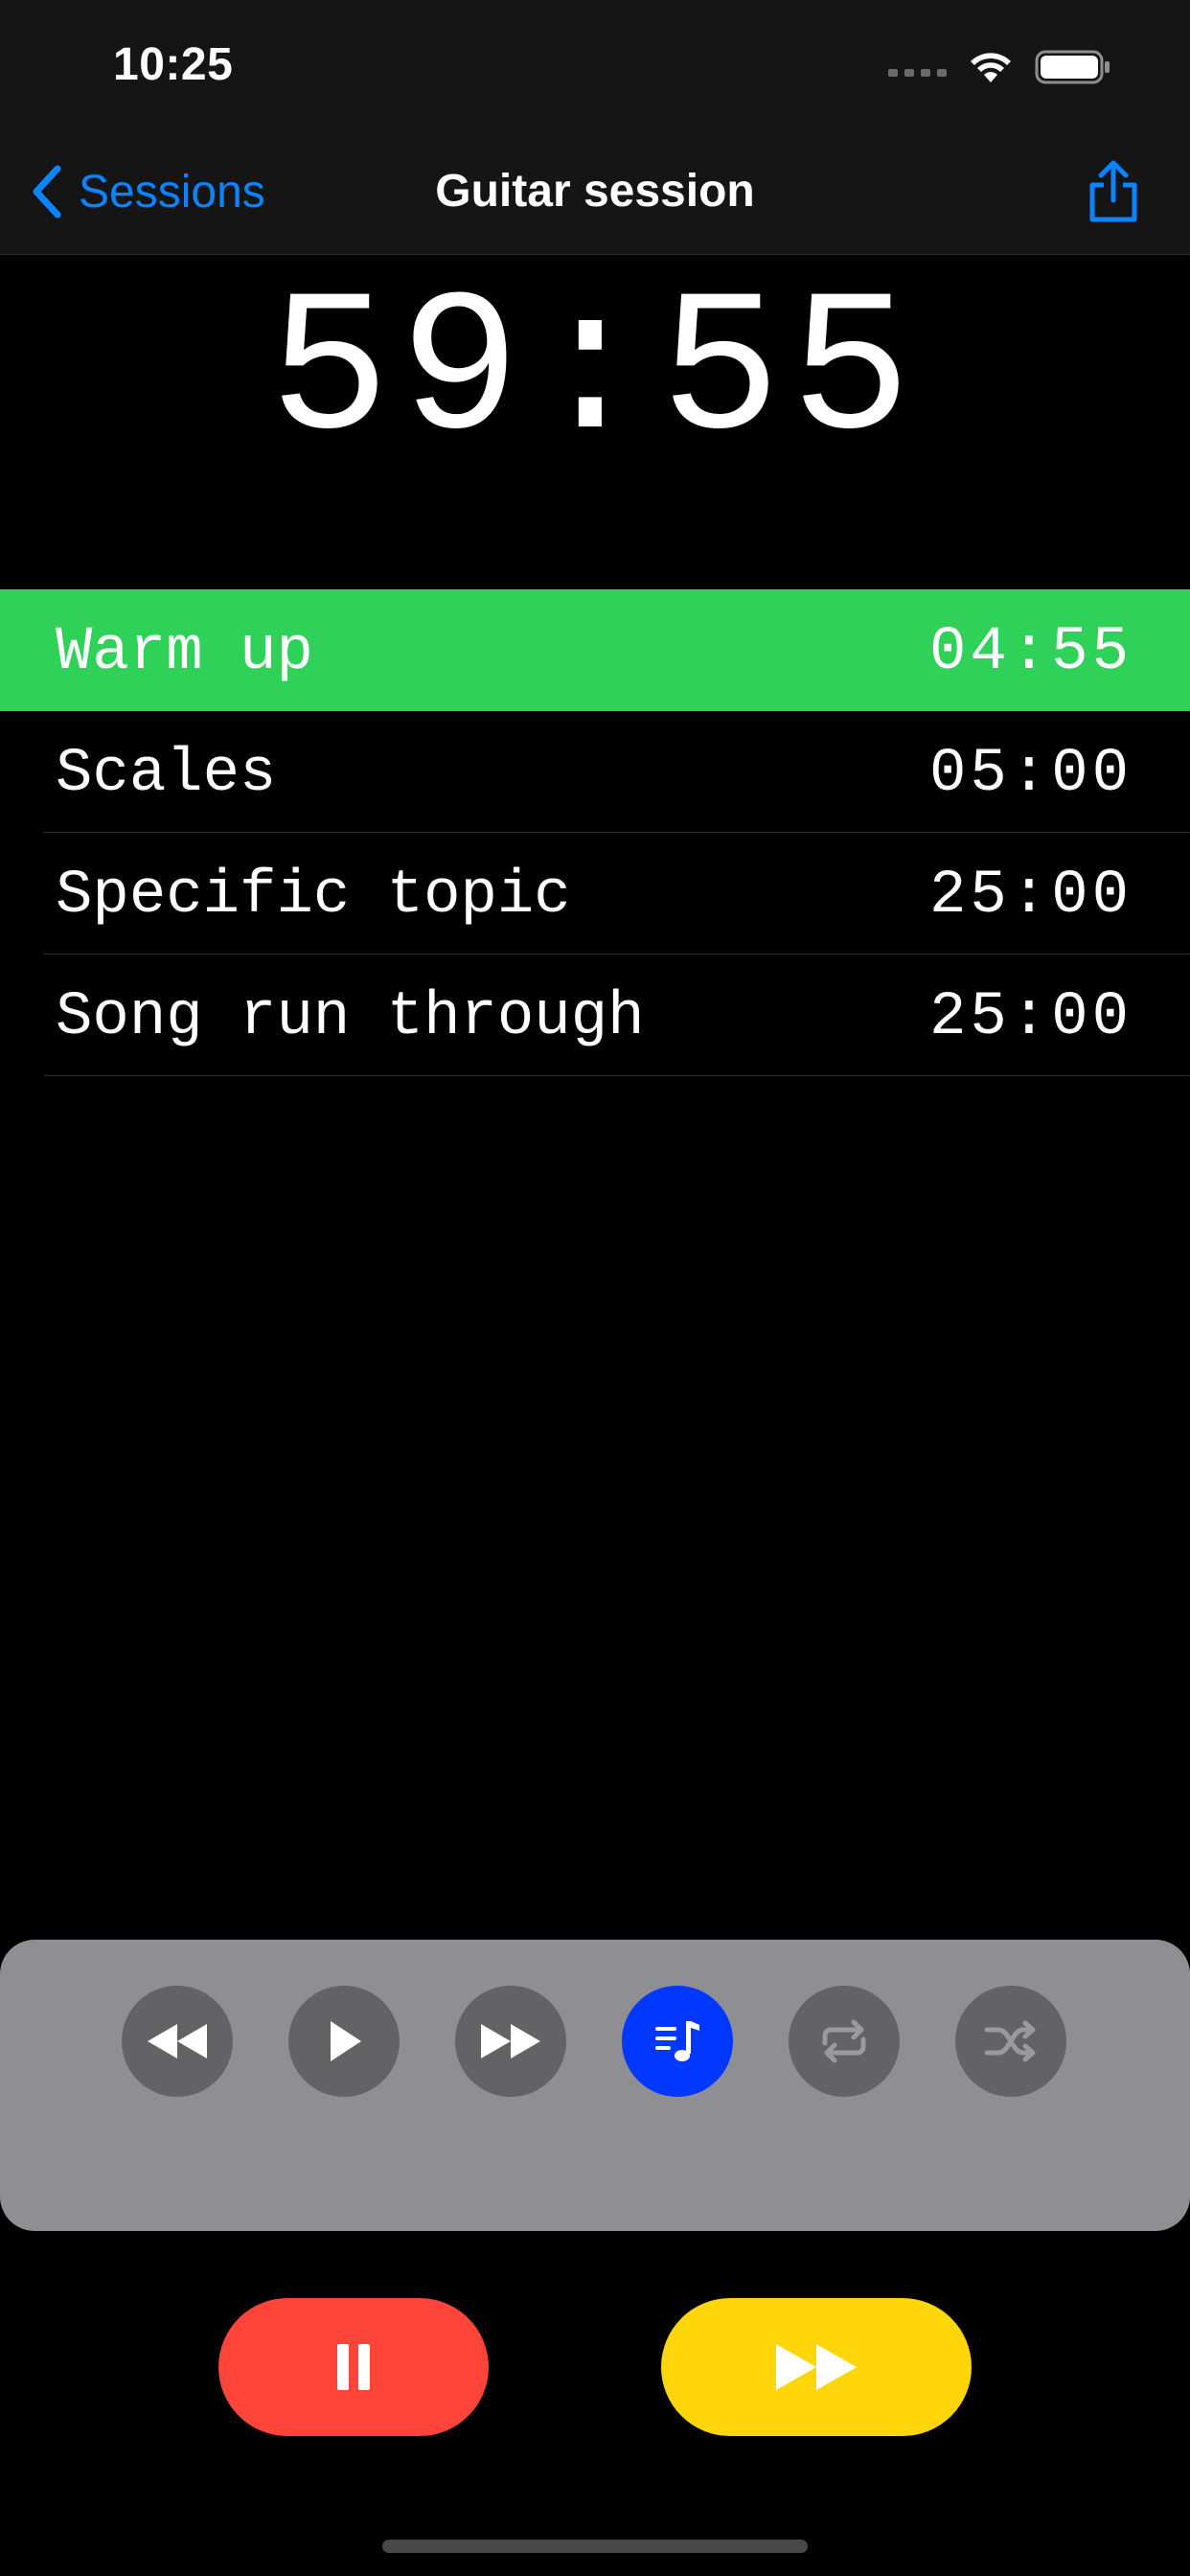  I want to click on play-icon, so click(346, 2041).